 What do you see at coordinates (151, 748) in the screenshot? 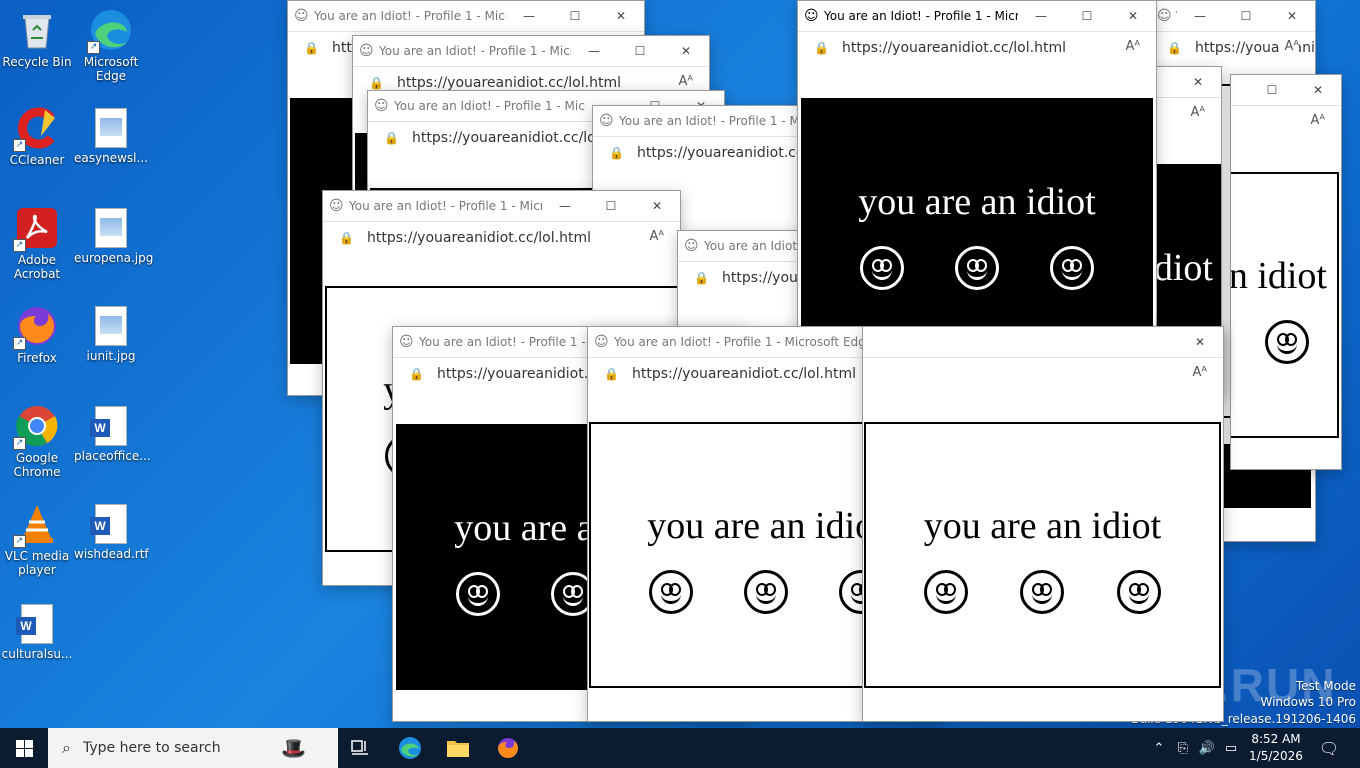
I see `search-placeholder: Type here to search` at bounding box center [151, 748].